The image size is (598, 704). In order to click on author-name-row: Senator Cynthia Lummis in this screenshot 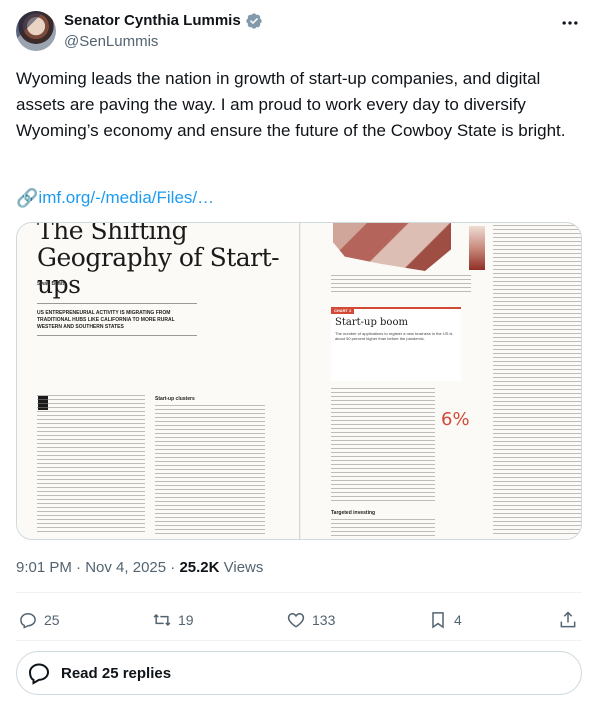, I will do `click(163, 21)`.